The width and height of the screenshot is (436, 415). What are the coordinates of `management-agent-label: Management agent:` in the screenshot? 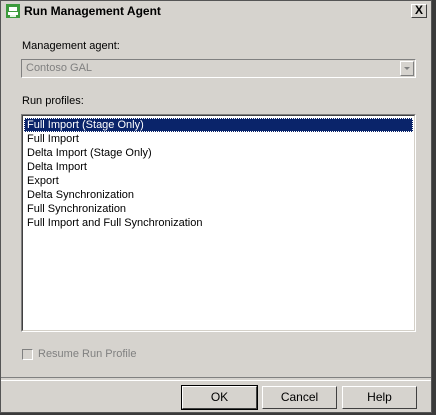 It's located at (71, 46).